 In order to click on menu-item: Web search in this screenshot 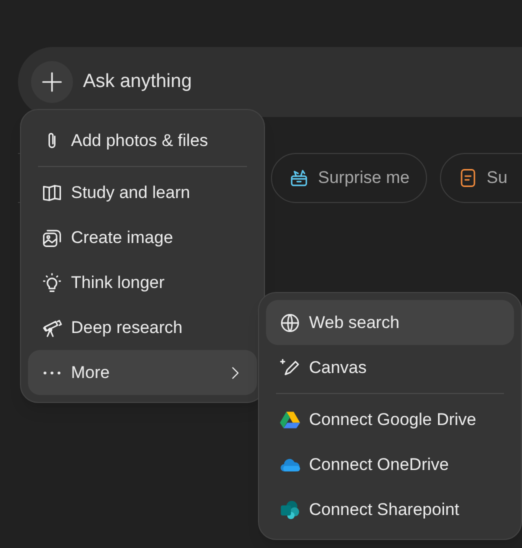, I will do `click(390, 322)`.